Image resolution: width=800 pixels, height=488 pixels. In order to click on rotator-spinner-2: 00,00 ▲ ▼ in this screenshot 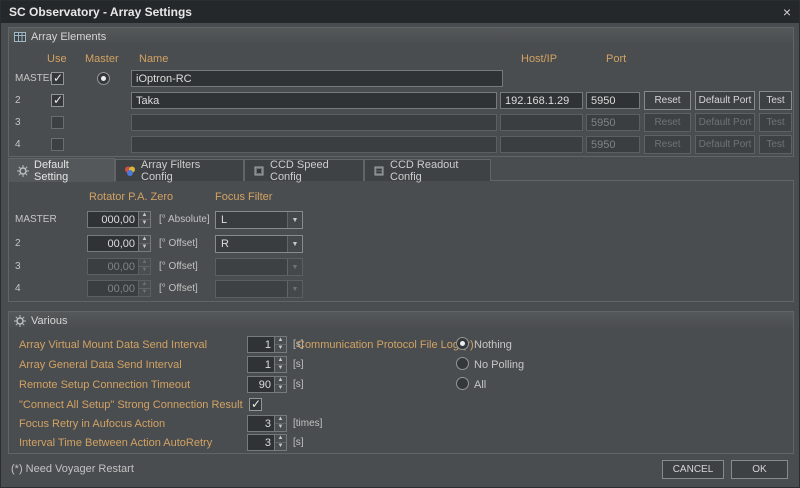, I will do `click(119, 243)`.